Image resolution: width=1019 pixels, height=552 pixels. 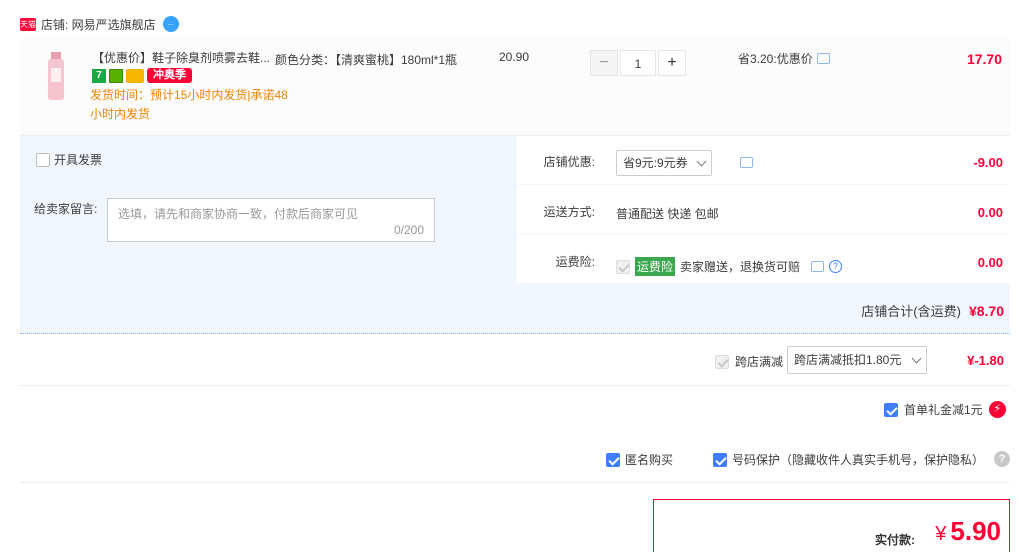 I want to click on invoice-label: 开具发票, so click(x=78, y=160).